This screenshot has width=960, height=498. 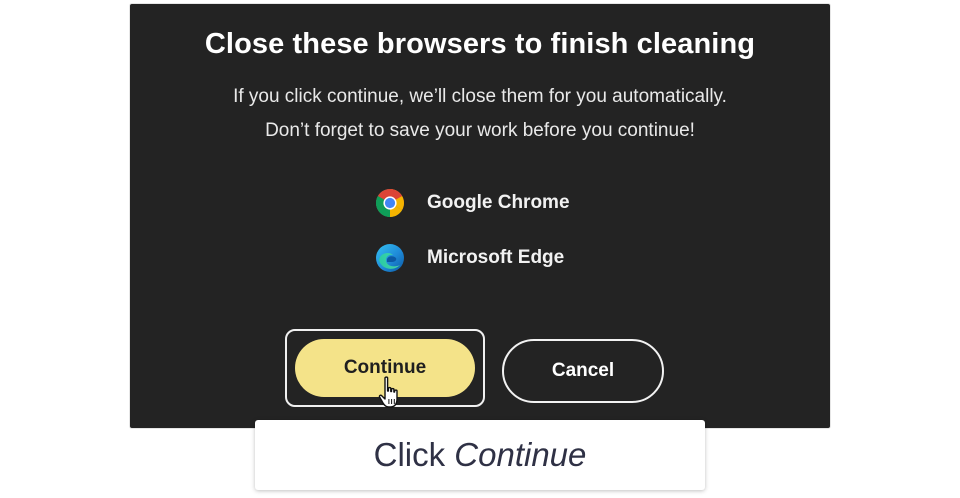 What do you see at coordinates (520, 454) in the screenshot?
I see `caption-emphasis: Continue` at bounding box center [520, 454].